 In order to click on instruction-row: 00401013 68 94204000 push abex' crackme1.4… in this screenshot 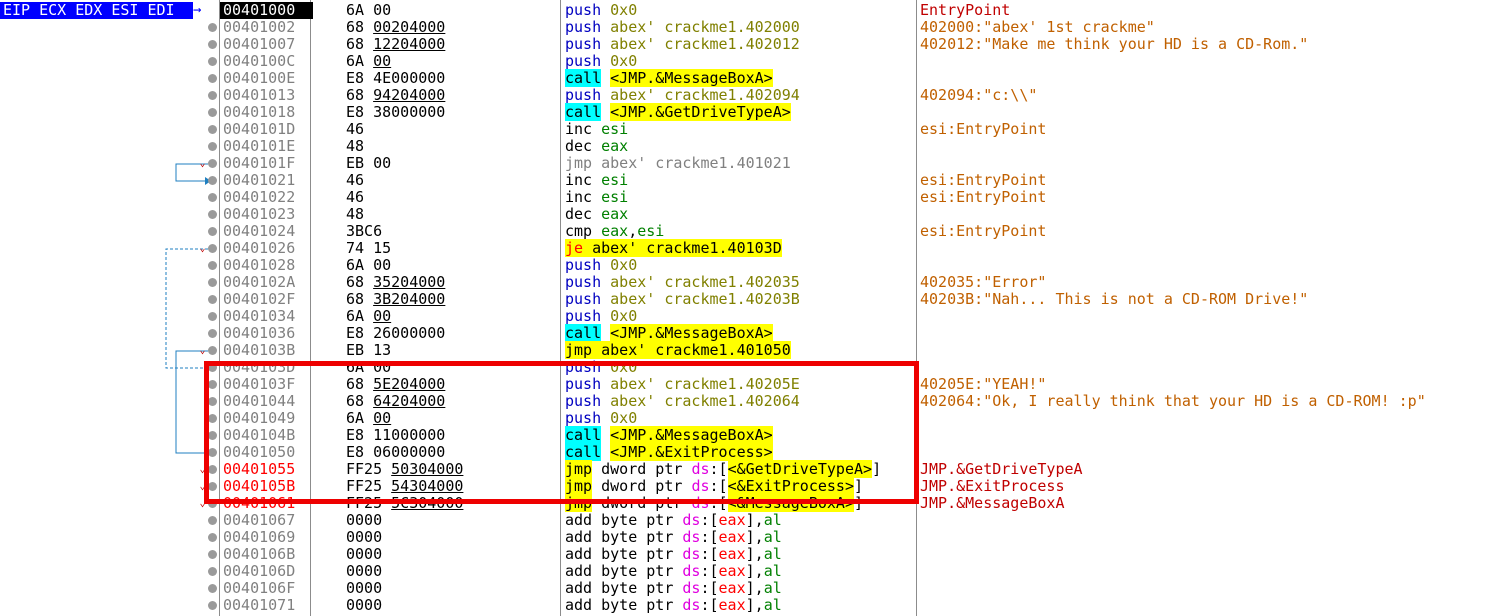, I will do `click(747, 95)`.